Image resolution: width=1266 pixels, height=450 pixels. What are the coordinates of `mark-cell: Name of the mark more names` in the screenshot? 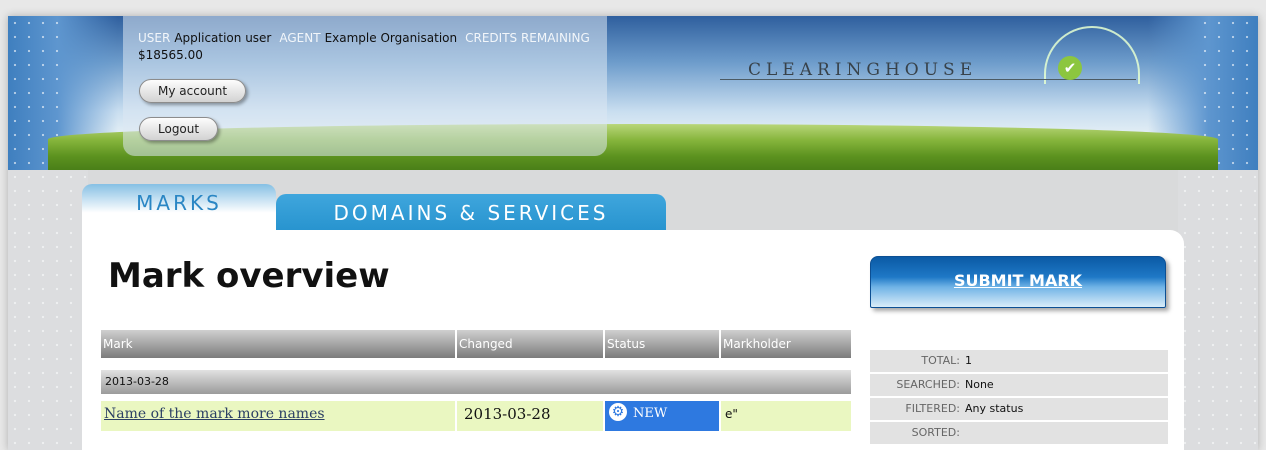 It's located at (278, 416).